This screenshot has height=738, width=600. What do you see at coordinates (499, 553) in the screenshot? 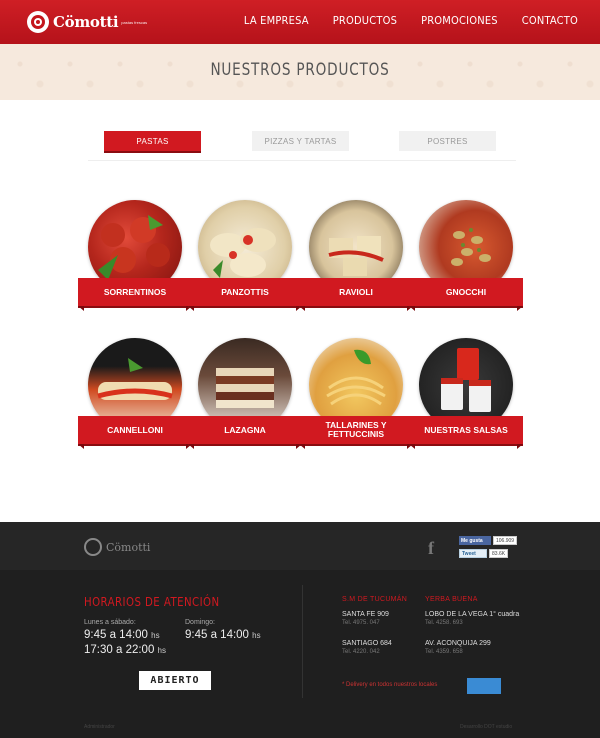
I see `tweet-count: 83.6K` at bounding box center [499, 553].